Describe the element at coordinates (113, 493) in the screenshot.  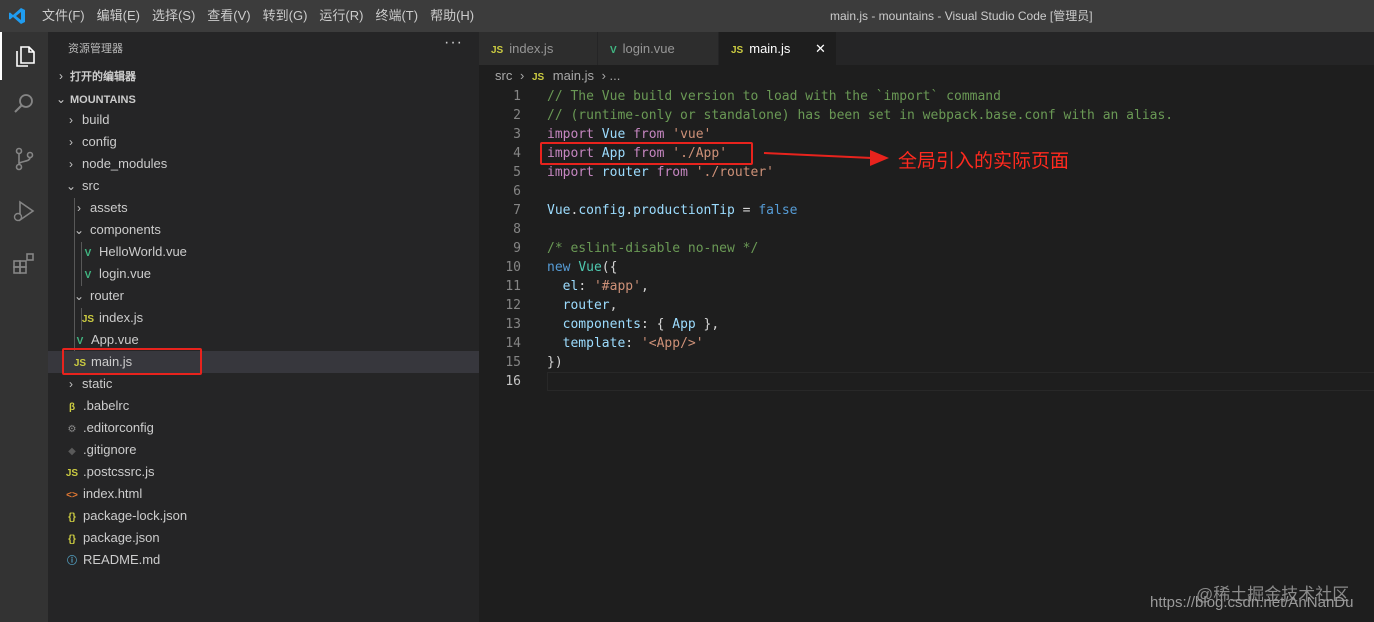
I see `tree-item-label: index.html` at that location.